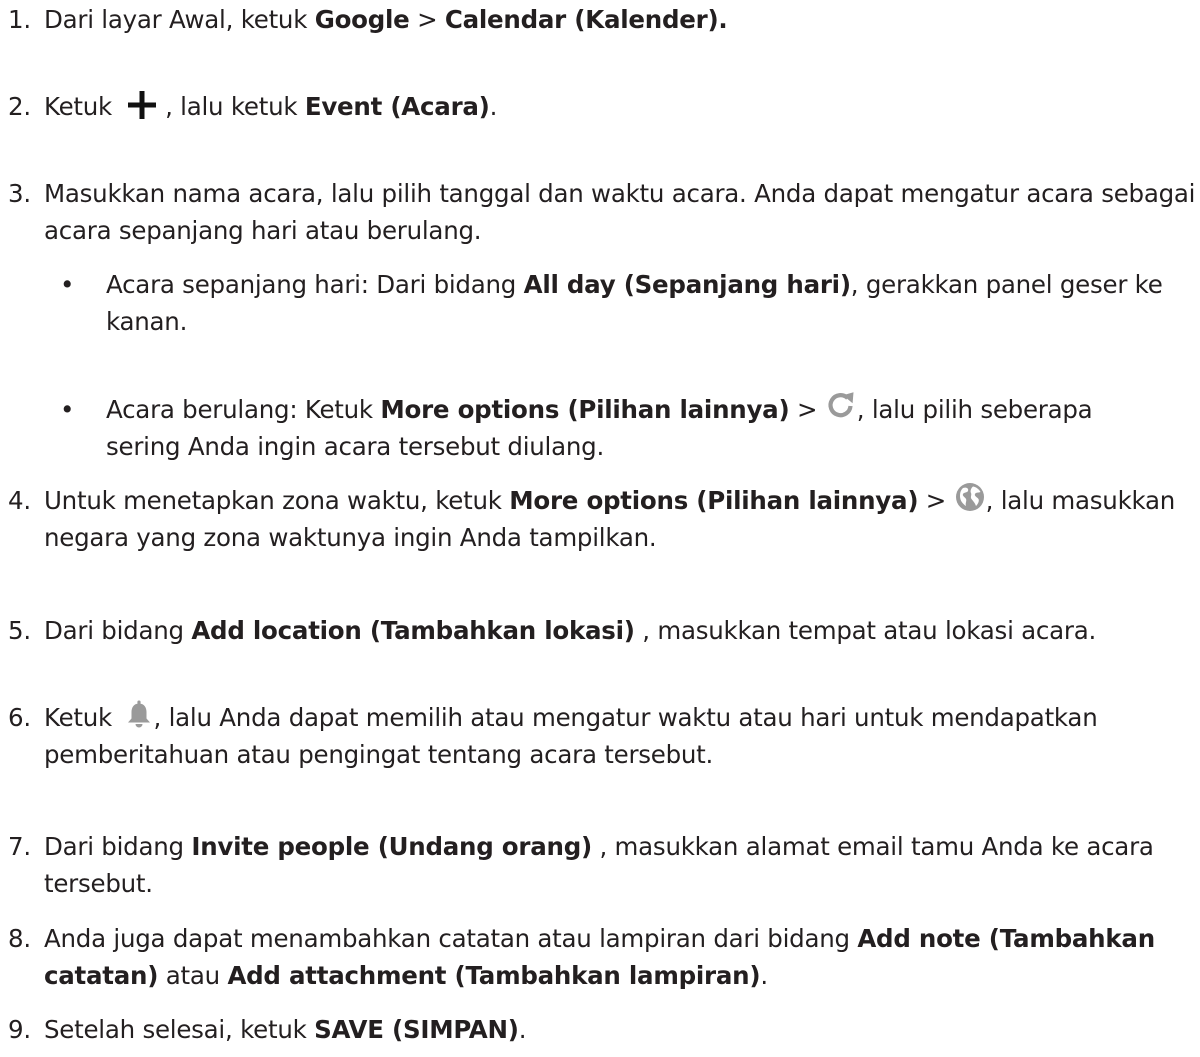 The height and width of the screenshot is (1057, 1200). What do you see at coordinates (494, 975) in the screenshot?
I see `step-bold-term: Add attachment (Tambahkan lampiran)` at bounding box center [494, 975].